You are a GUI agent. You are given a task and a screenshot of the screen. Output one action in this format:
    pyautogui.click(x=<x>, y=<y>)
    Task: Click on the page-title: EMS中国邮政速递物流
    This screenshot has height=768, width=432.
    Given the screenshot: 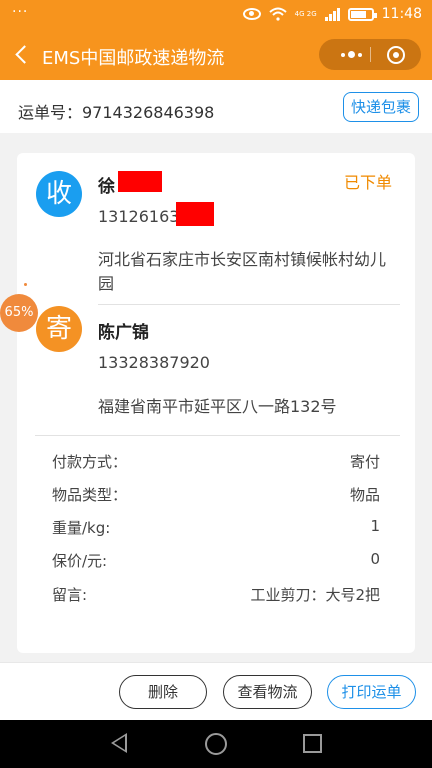 What is the action you would take?
    pyautogui.click(x=133, y=58)
    